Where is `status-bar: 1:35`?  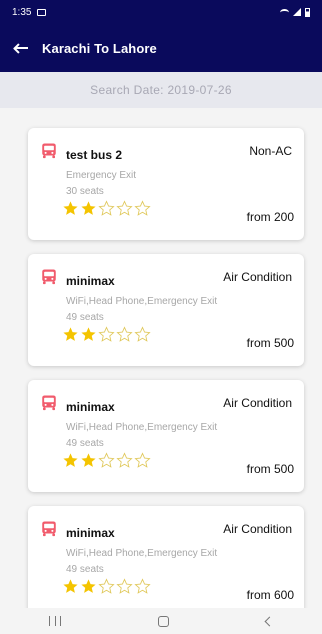
status-bar: 1:35 is located at coordinates (161, 12).